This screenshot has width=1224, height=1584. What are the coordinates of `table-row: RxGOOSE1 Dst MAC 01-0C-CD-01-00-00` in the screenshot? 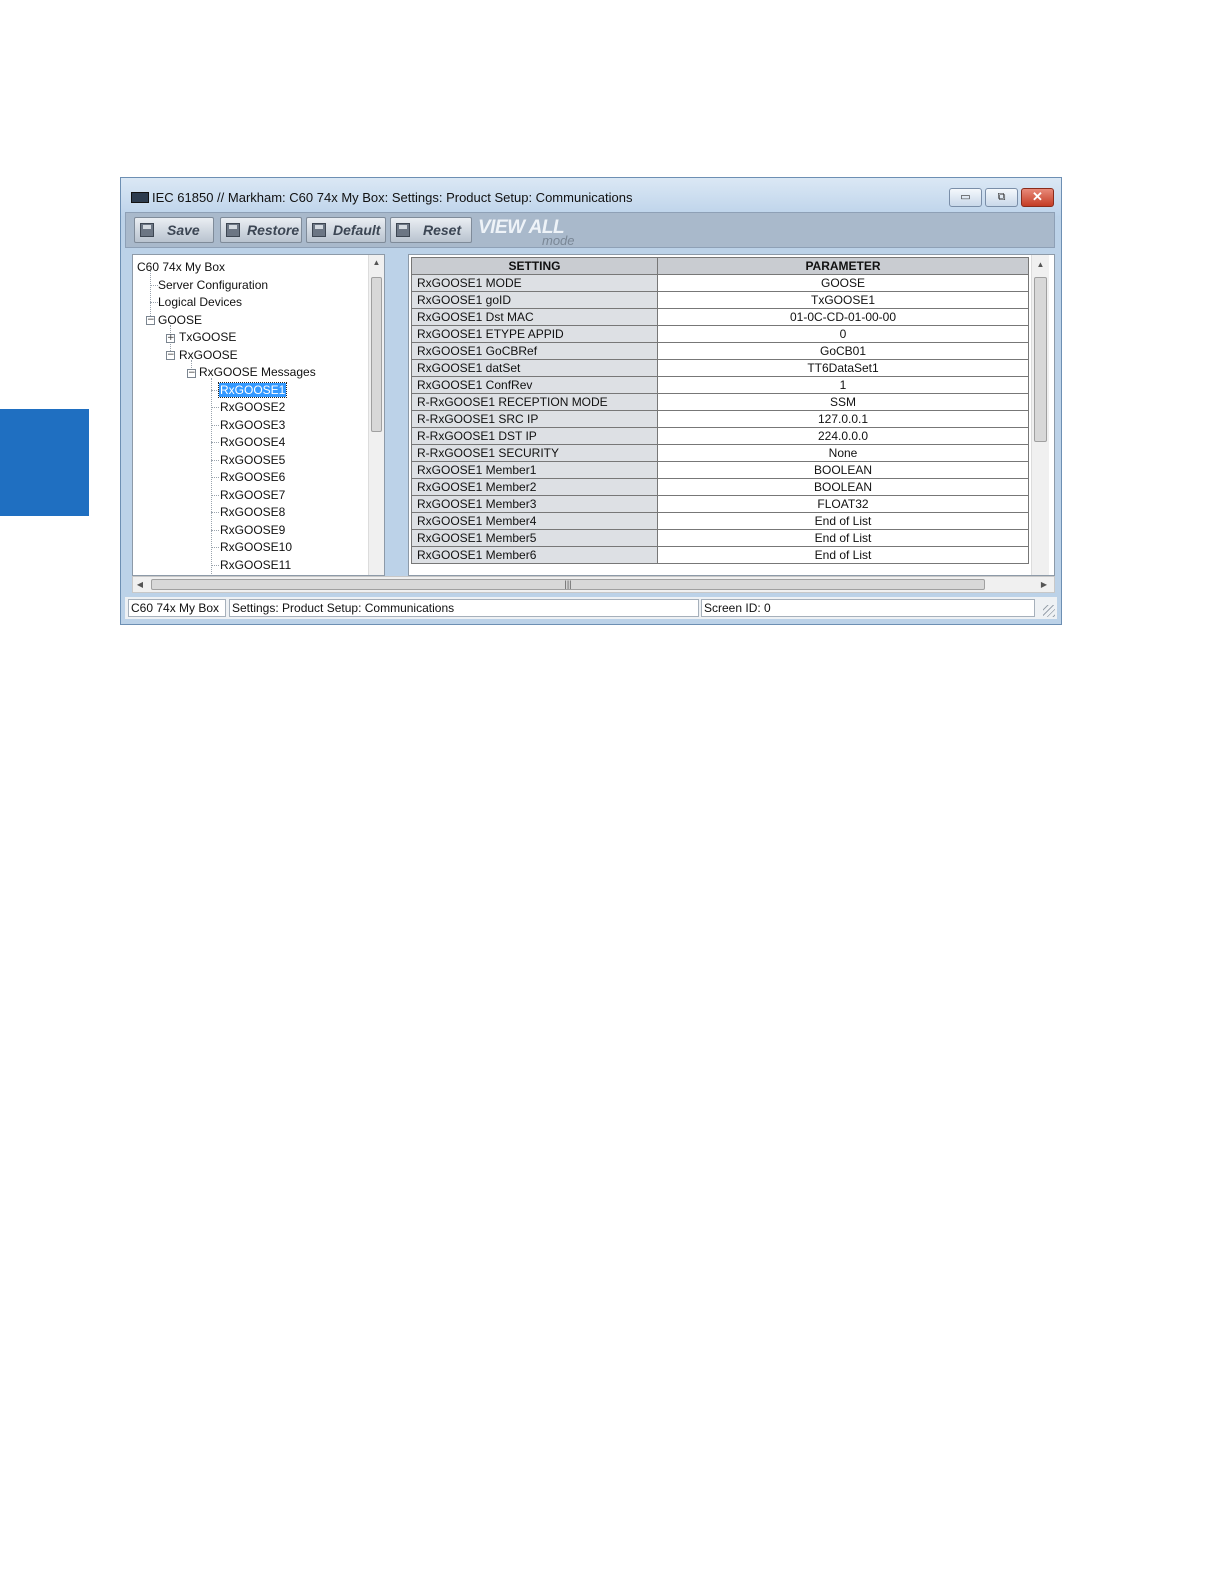 It's located at (720, 317).